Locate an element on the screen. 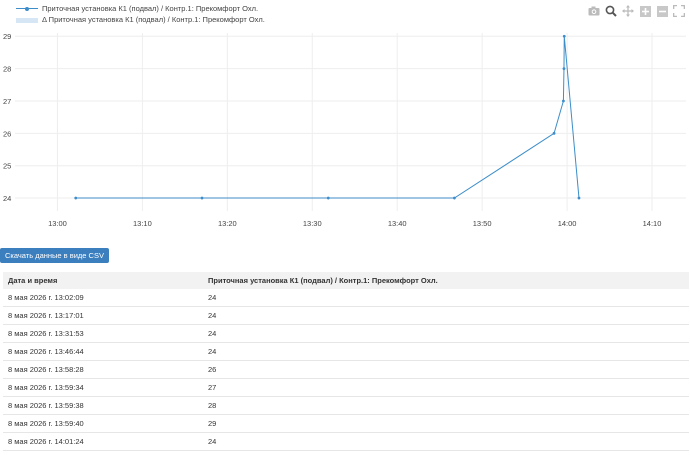 The image size is (690, 455). cell-value: 26 is located at coordinates (446, 369).